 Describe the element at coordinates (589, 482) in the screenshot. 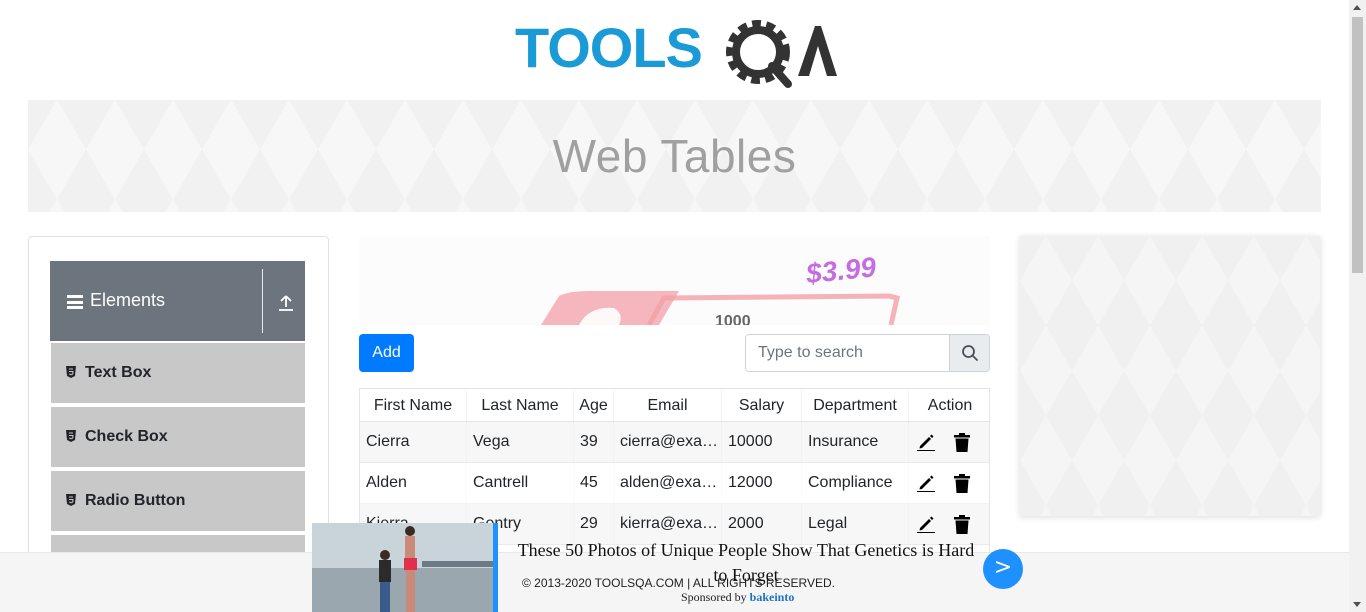

I see `cell-age: 45` at that location.